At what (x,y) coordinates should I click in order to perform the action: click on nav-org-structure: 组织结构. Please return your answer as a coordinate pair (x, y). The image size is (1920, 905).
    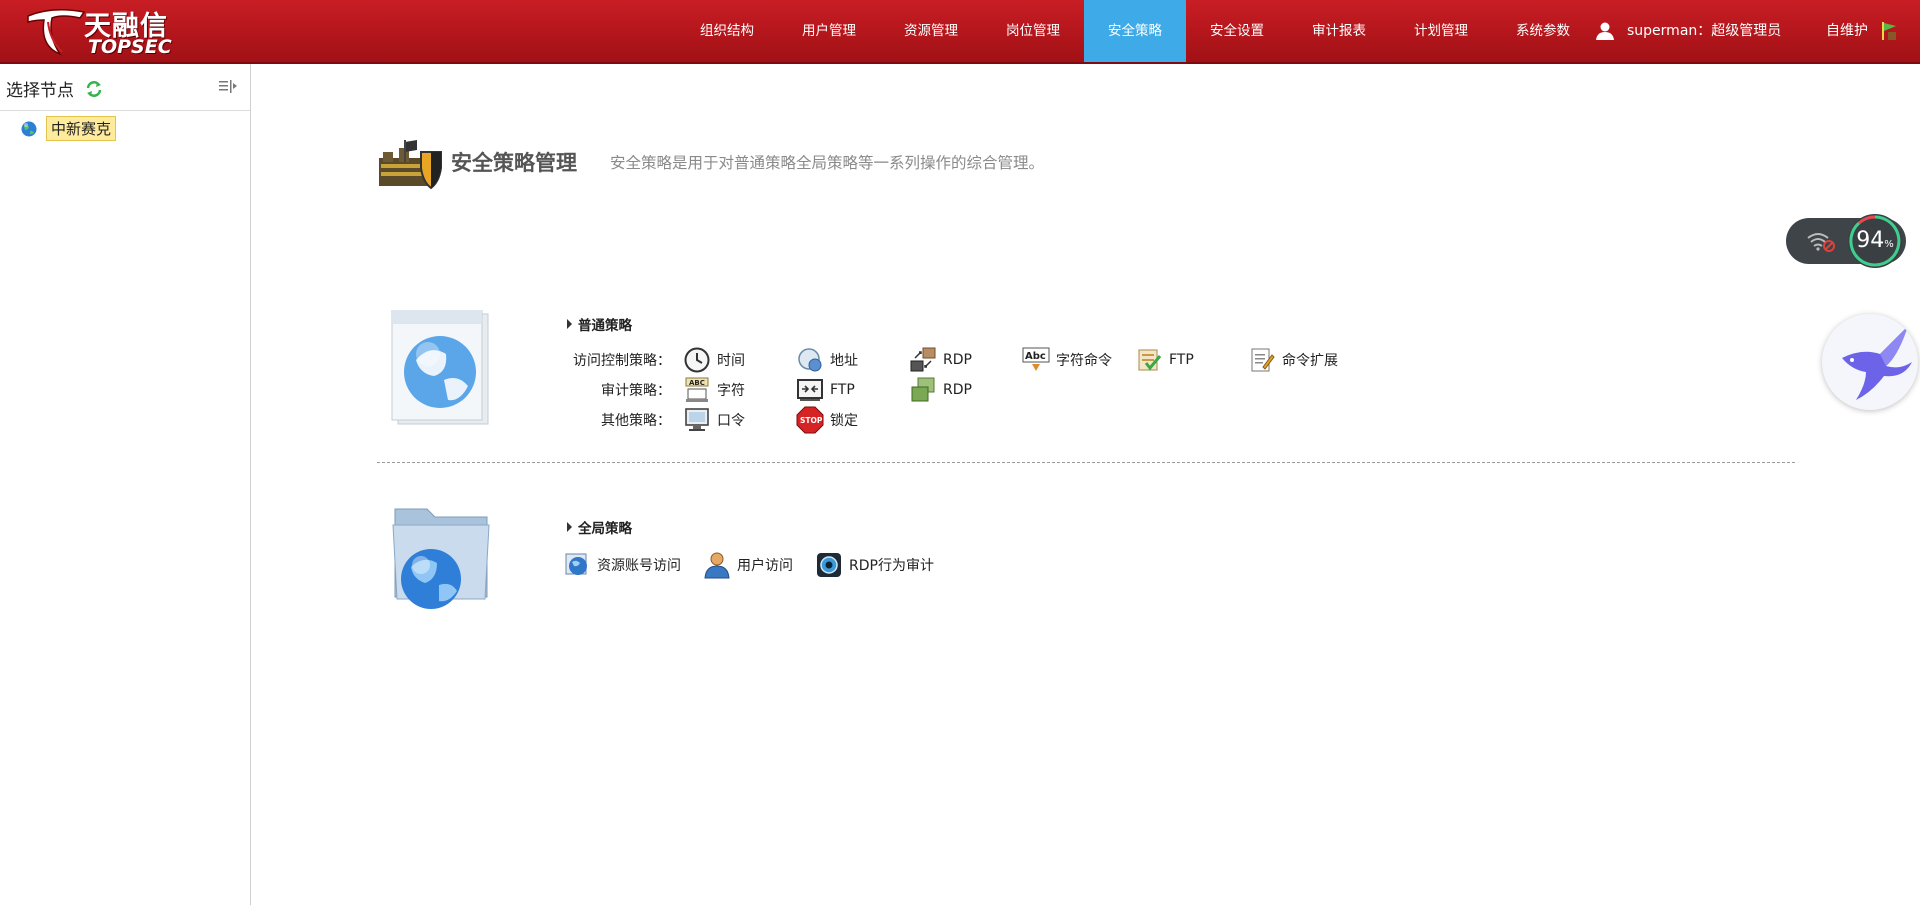
    Looking at the image, I should click on (727, 31).